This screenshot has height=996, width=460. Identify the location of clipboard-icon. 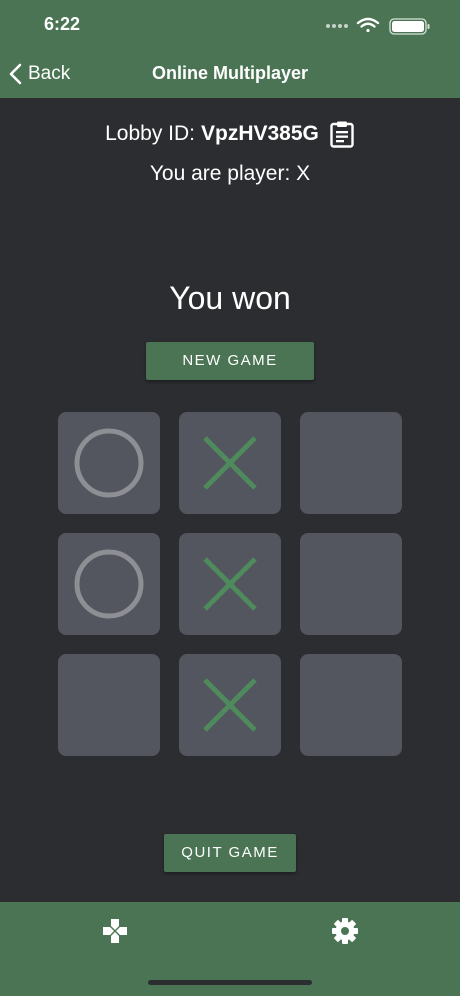
(342, 134).